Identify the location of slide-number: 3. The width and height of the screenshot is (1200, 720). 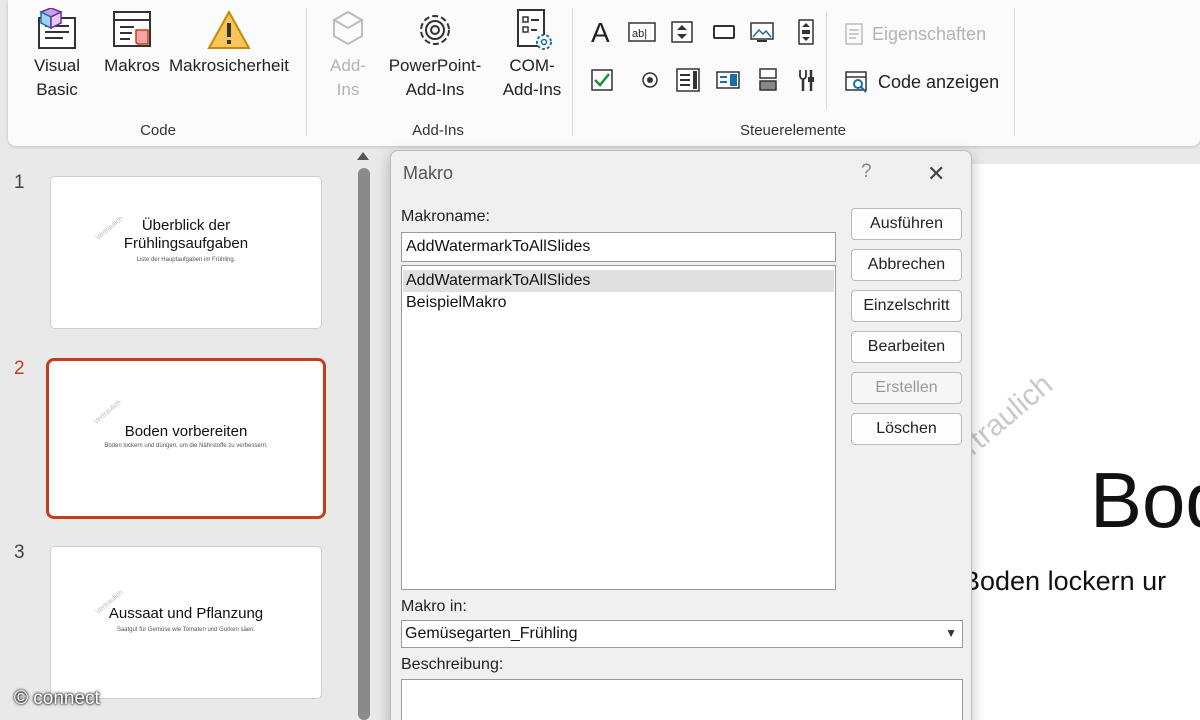
(19, 552).